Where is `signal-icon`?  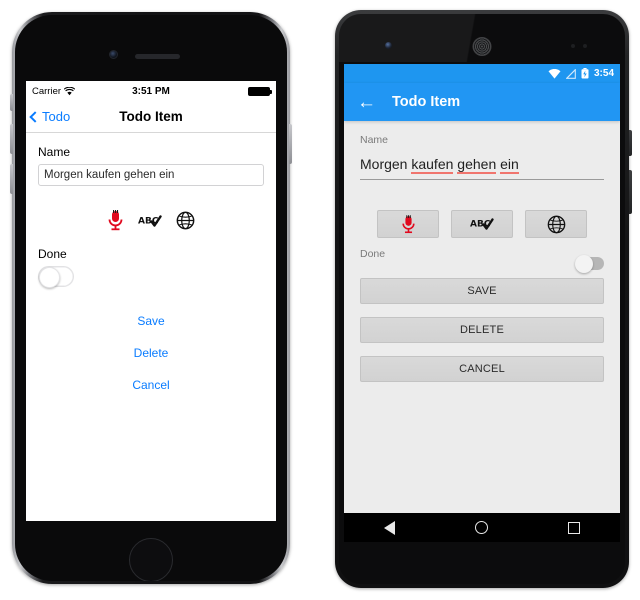 signal-icon is located at coordinates (570, 73).